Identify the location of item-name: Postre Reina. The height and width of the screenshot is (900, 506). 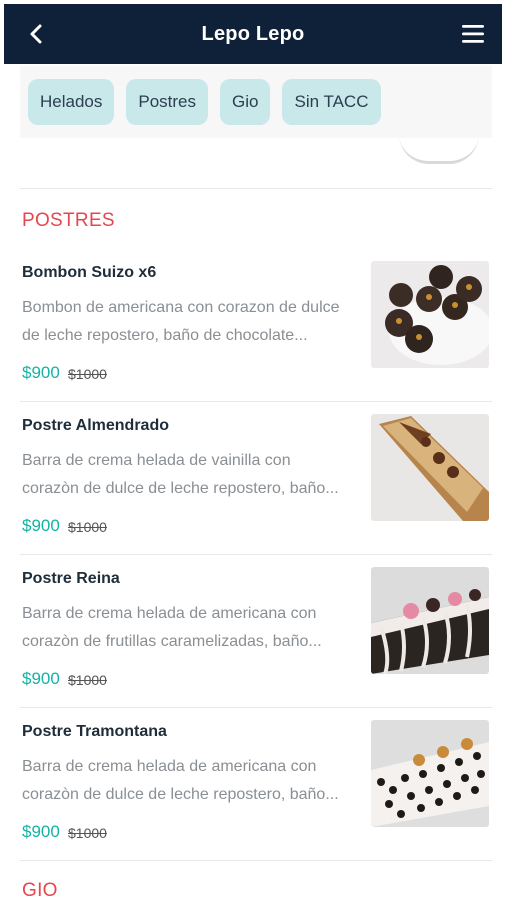
(71, 578).